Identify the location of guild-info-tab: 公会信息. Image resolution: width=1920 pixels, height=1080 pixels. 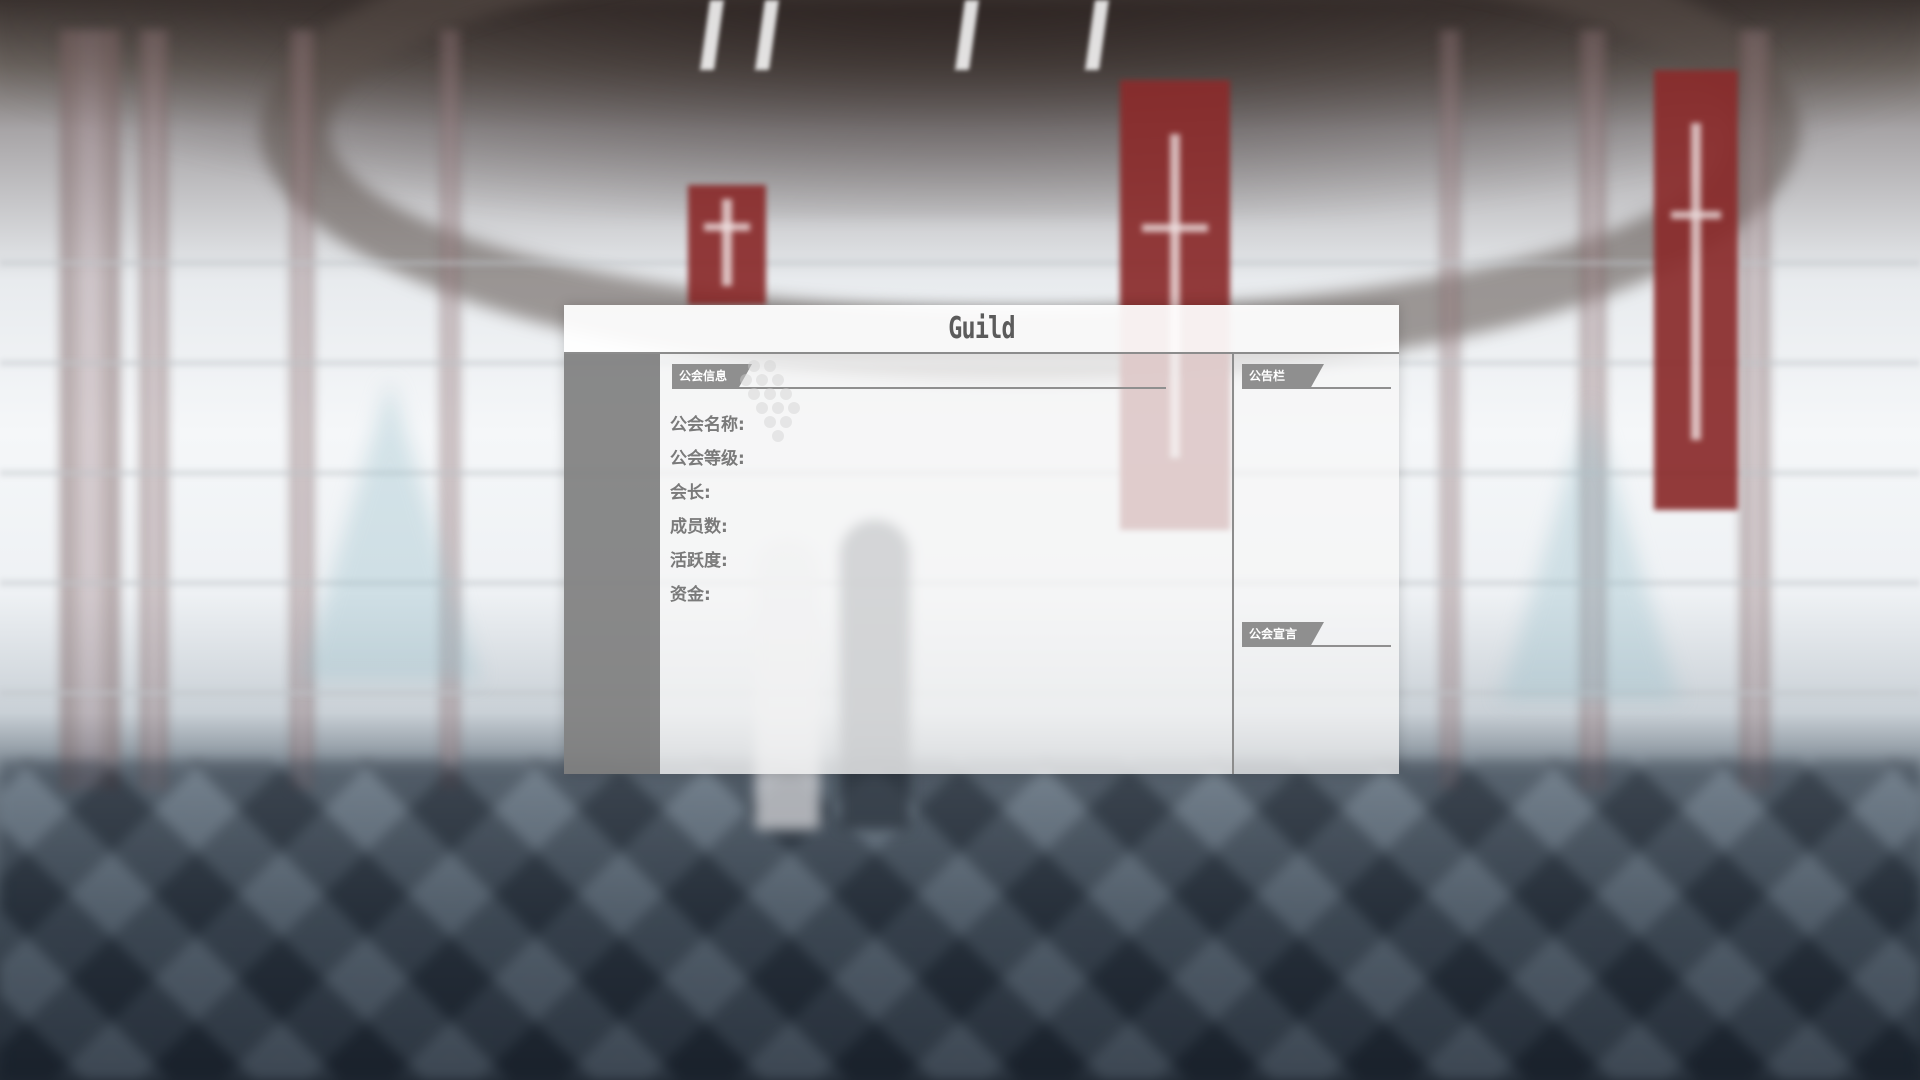
(712, 376).